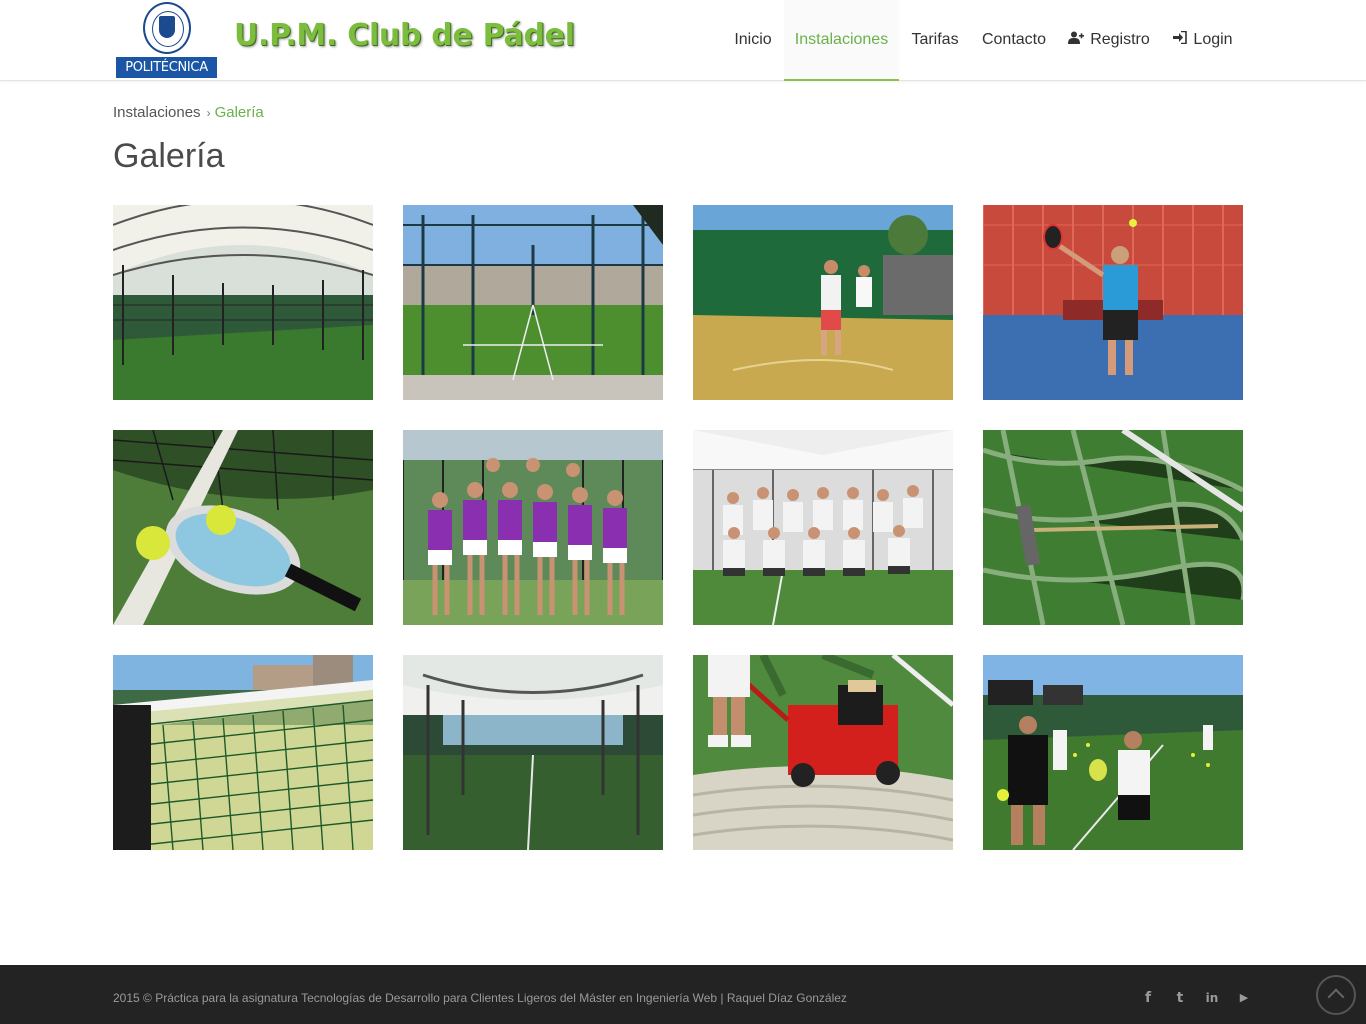 The image size is (1366, 1024). I want to click on chevron-right-icon: ›, so click(208, 113).